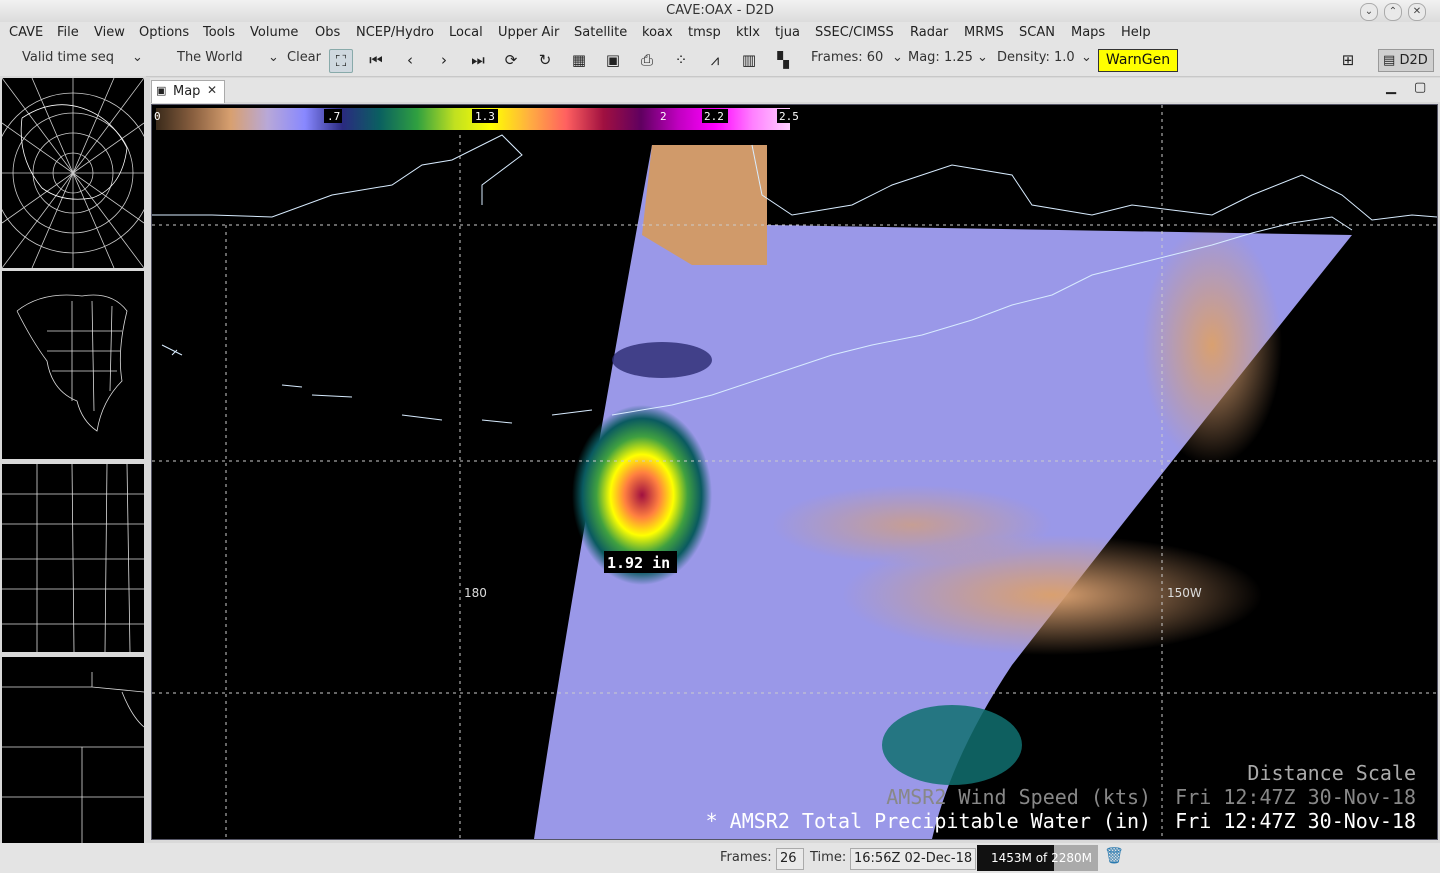 Image resolution: width=1440 pixels, height=873 pixels. I want to click on menu-local: Local, so click(466, 32).